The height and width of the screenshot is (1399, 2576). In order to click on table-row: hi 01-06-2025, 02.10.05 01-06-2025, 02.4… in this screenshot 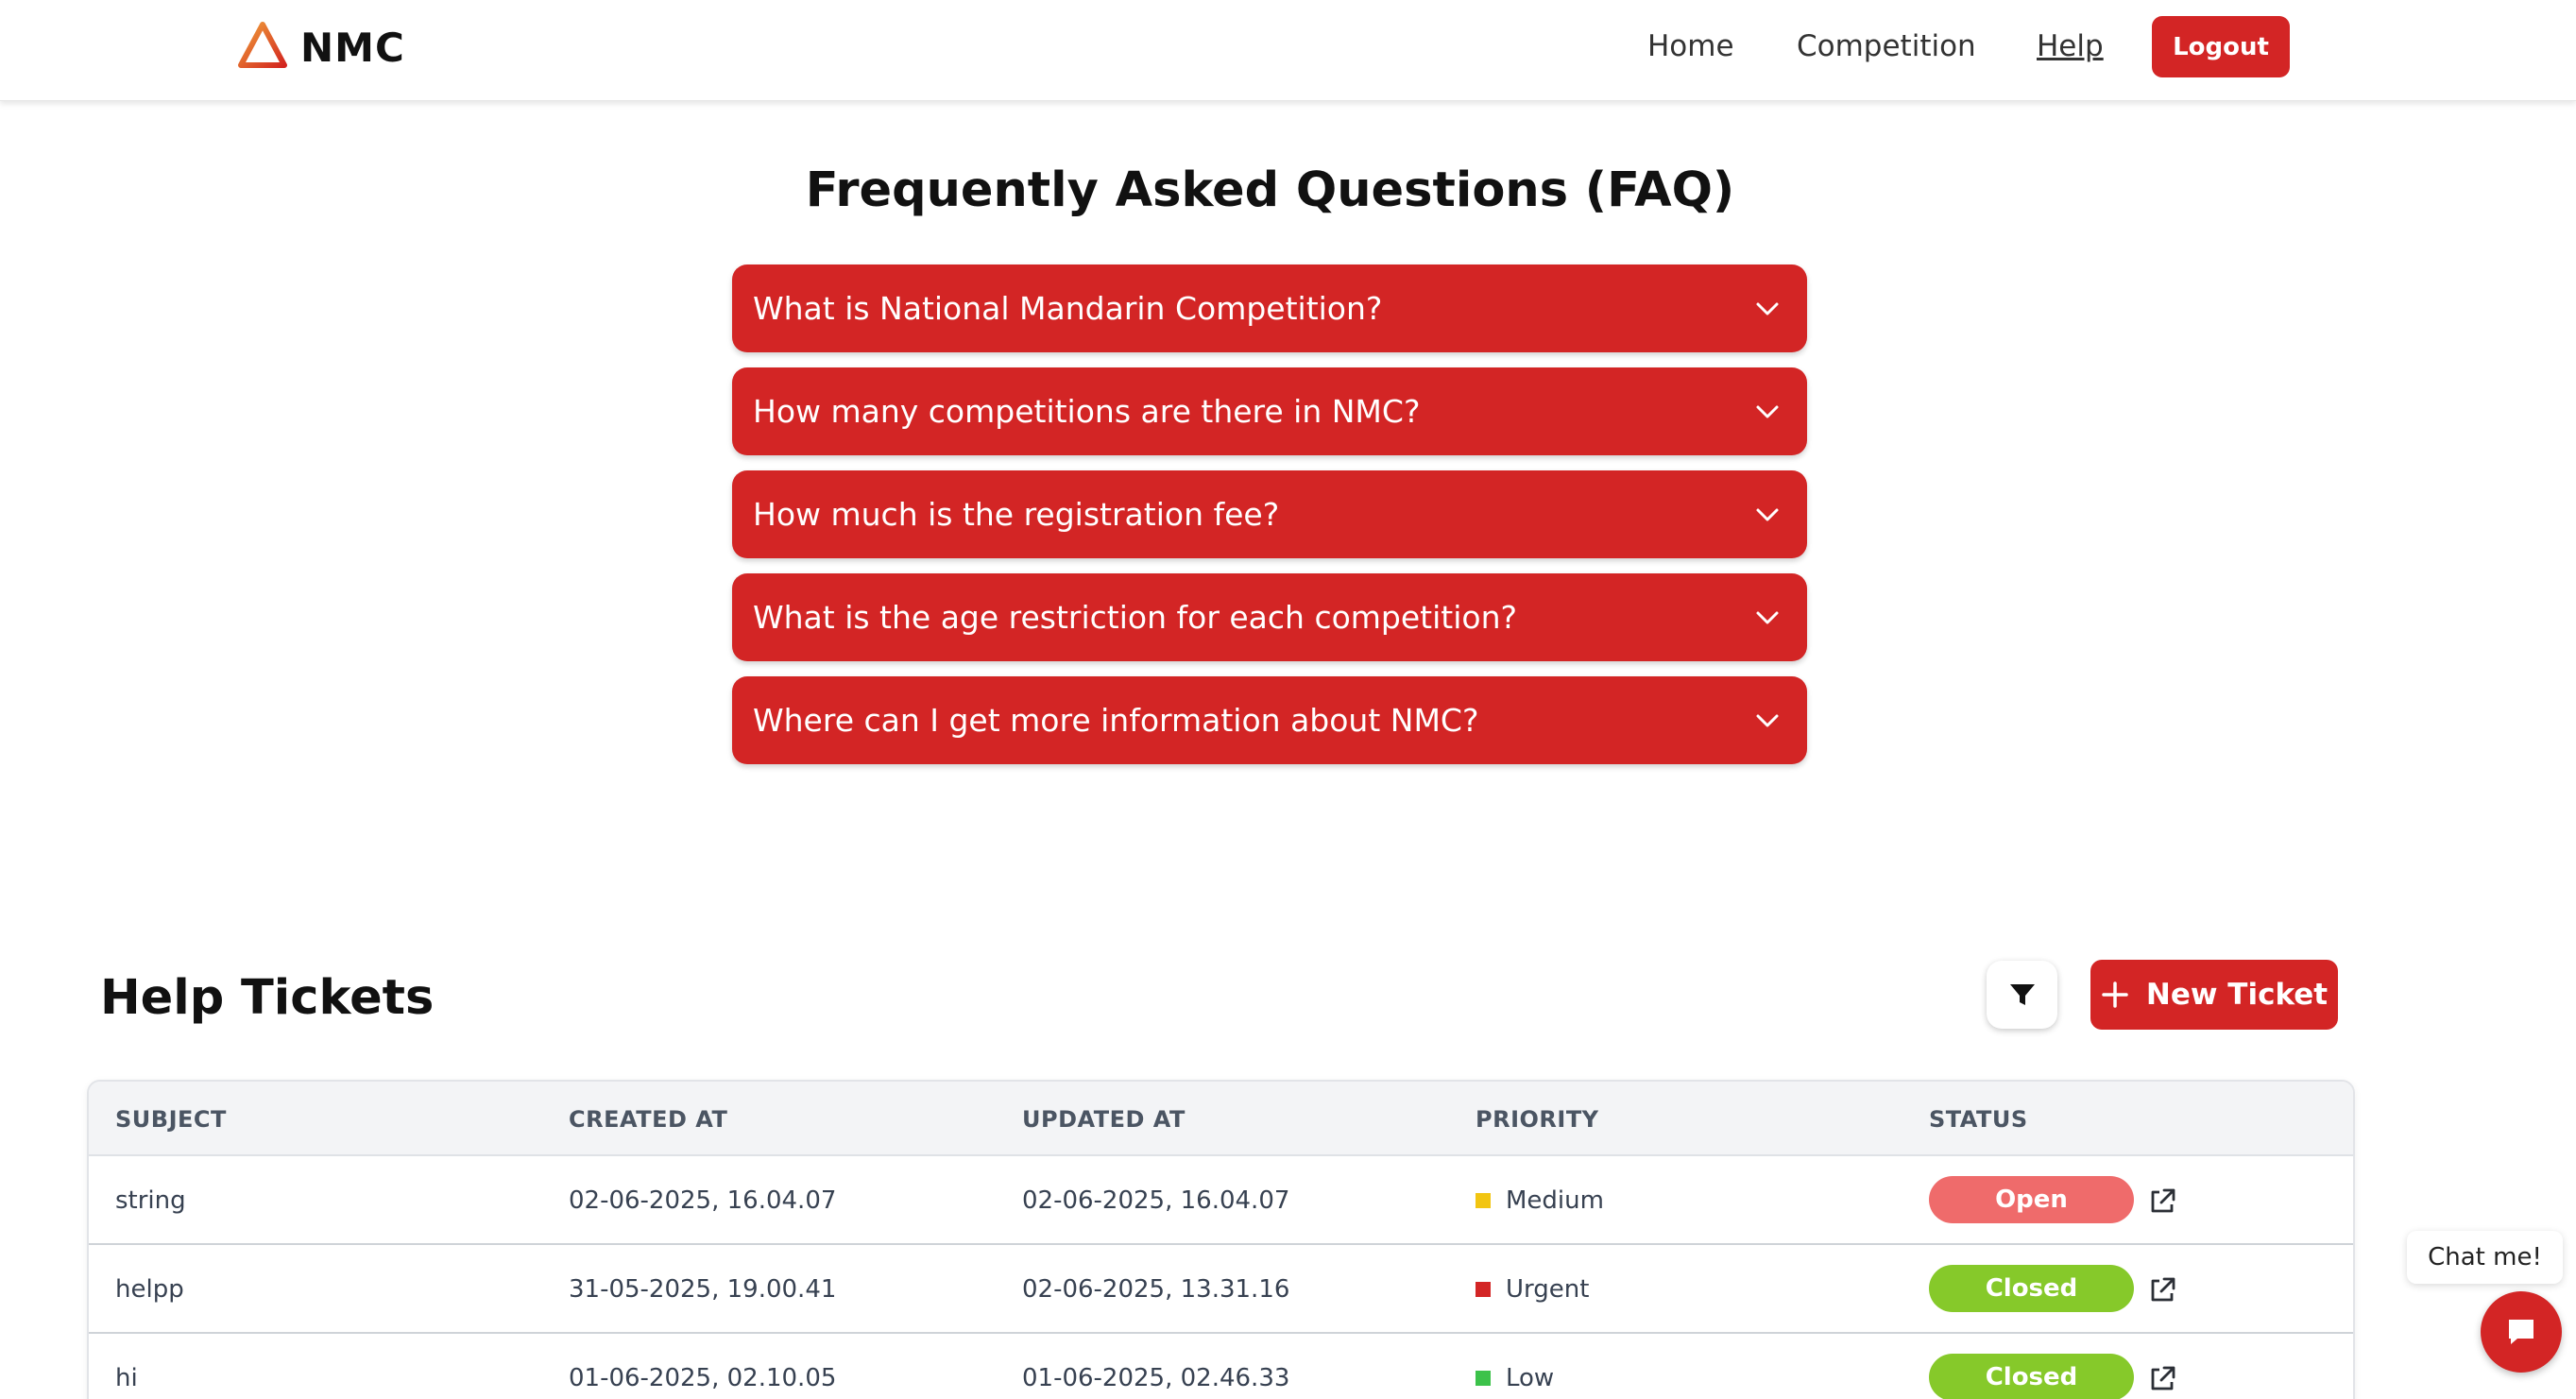, I will do `click(1221, 1366)`.